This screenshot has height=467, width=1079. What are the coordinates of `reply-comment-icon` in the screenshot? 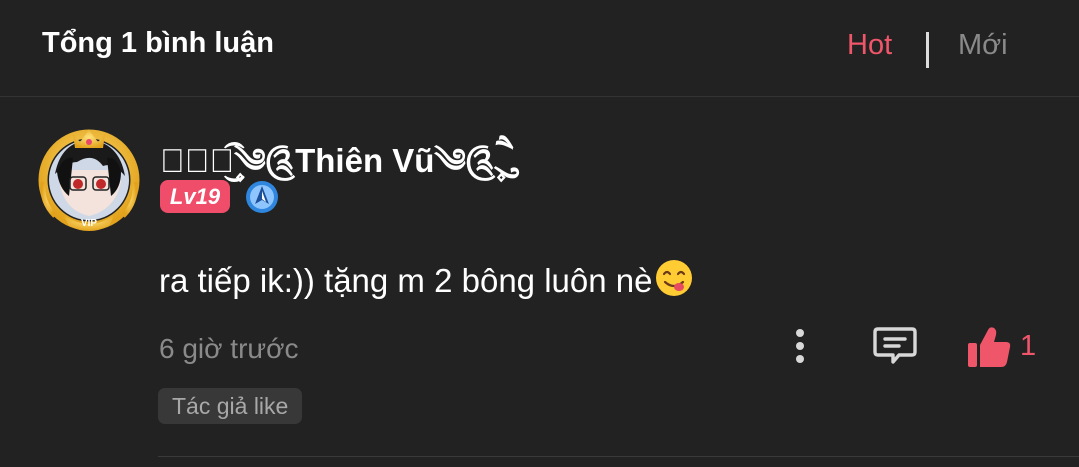 It's located at (895, 345).